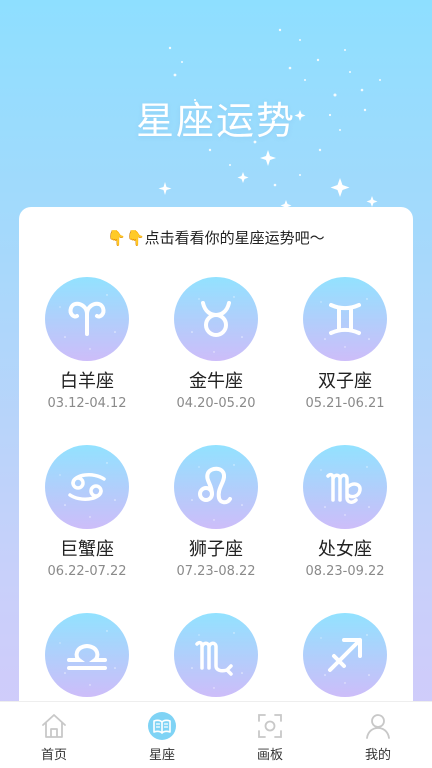 Image resolution: width=432 pixels, height=768 pixels. I want to click on hint-text: 👇👇点击看看你的星座运势吧～, so click(216, 238).